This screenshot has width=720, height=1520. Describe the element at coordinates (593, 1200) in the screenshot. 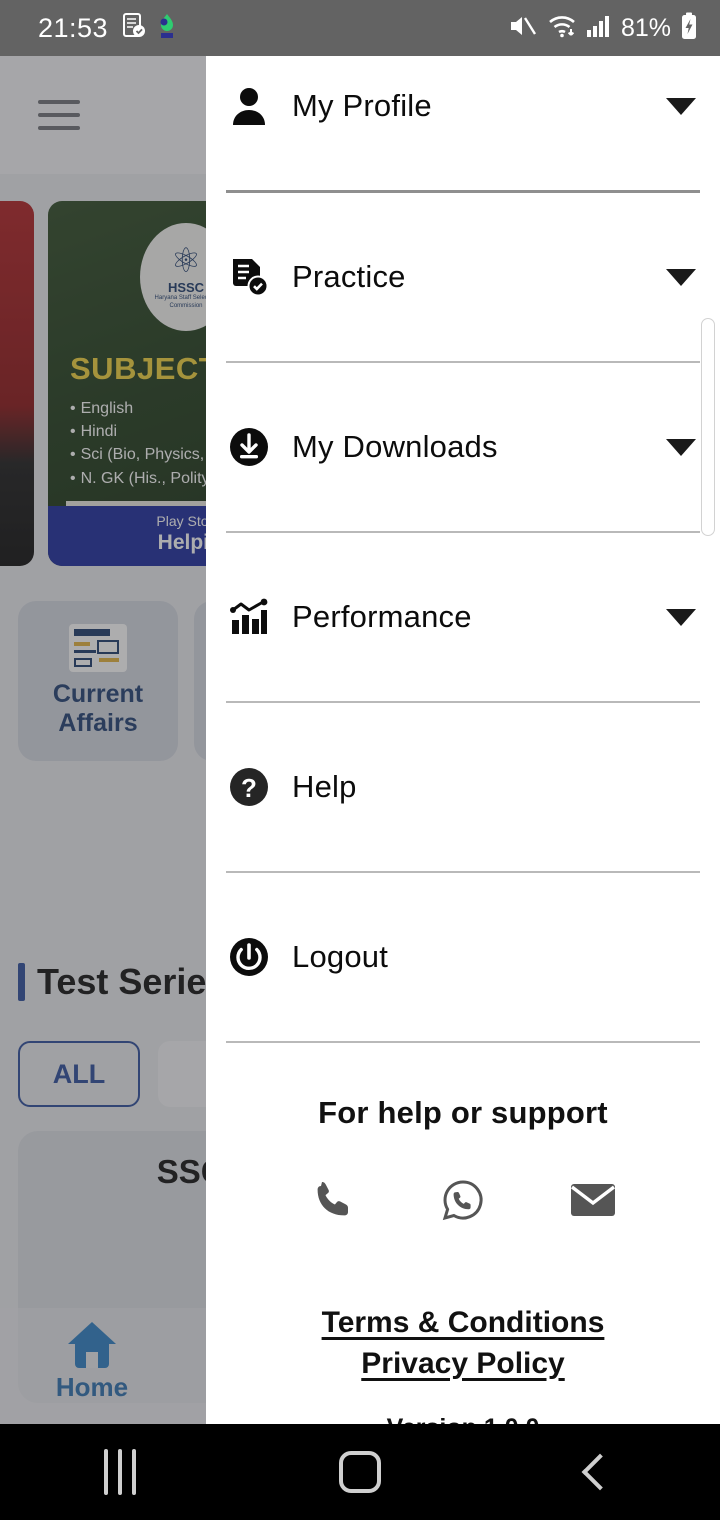

I see `email-icon` at that location.